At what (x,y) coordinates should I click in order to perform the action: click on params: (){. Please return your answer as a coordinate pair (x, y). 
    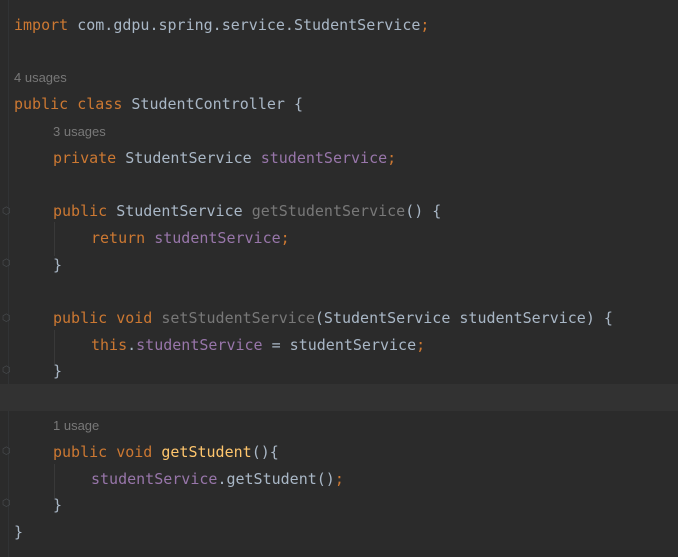
    Looking at the image, I should click on (265, 452).